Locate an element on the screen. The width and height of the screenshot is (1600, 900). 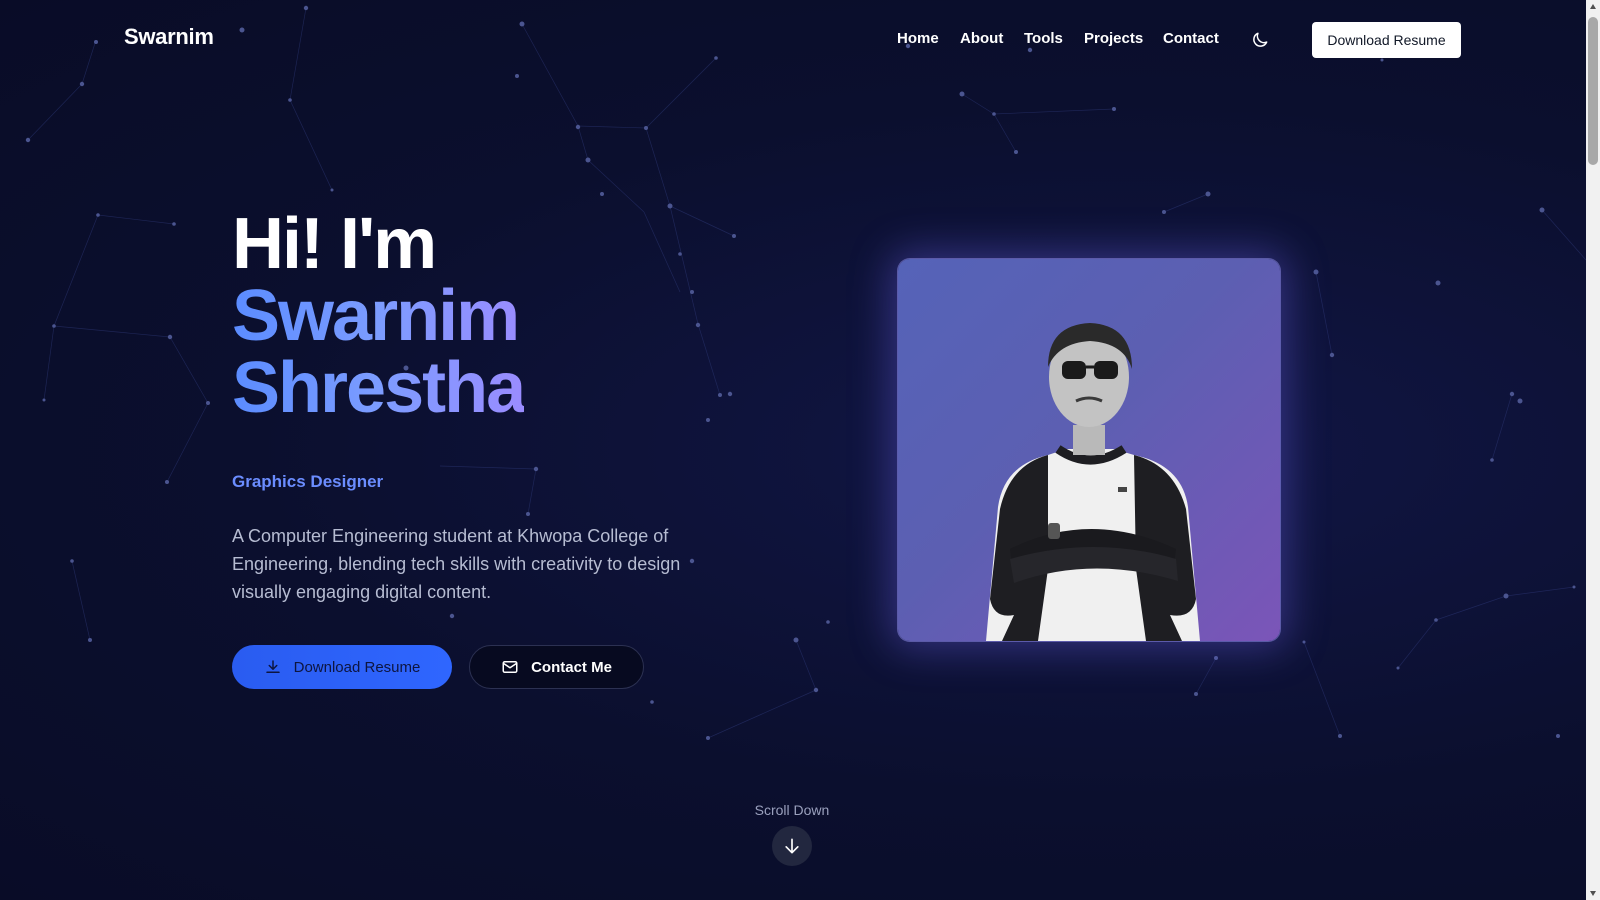
mail-icon is located at coordinates (510, 667).